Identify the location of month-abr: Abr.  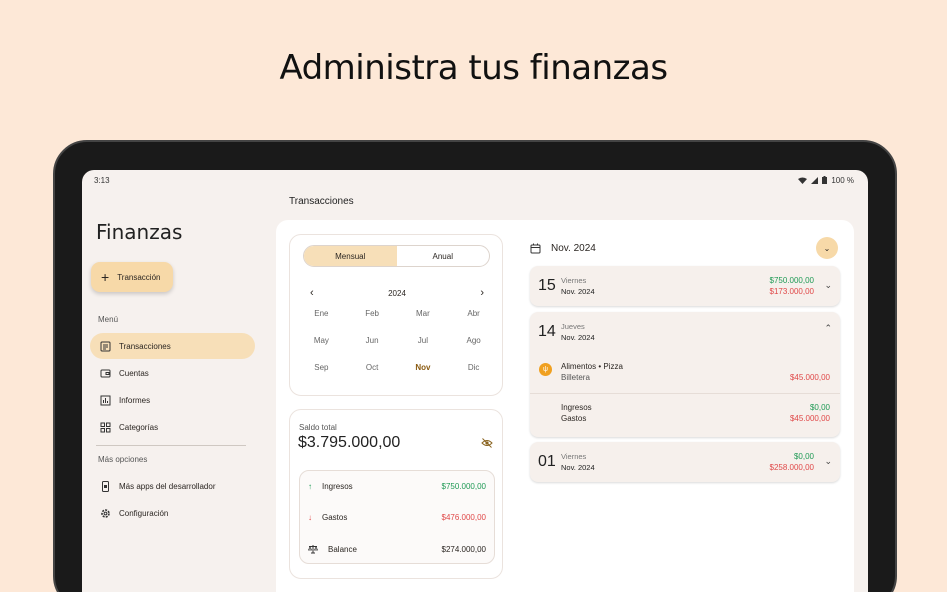
(473, 315).